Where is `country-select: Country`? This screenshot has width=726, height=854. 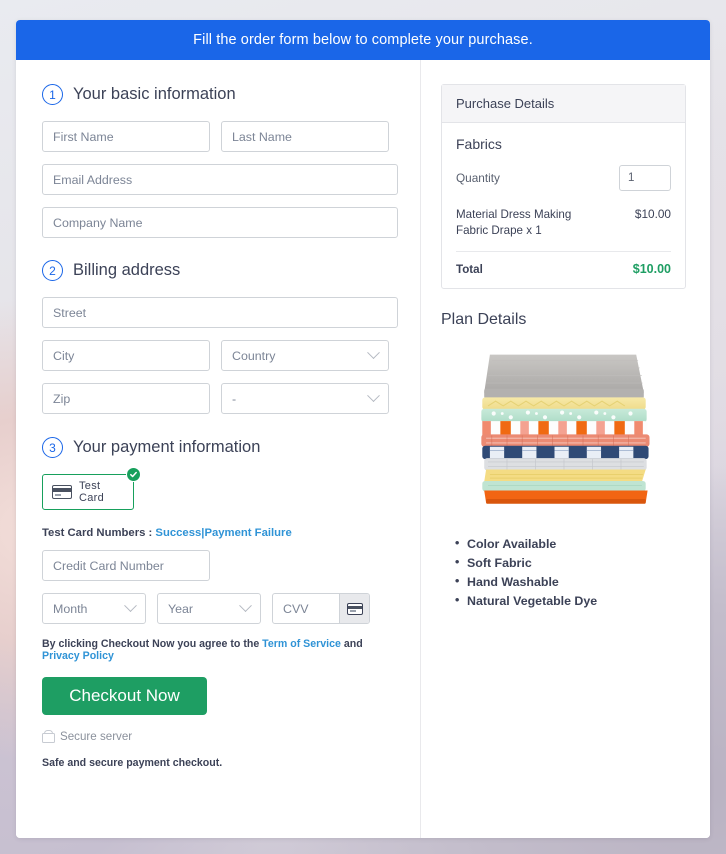
country-select: Country is located at coordinates (305, 355).